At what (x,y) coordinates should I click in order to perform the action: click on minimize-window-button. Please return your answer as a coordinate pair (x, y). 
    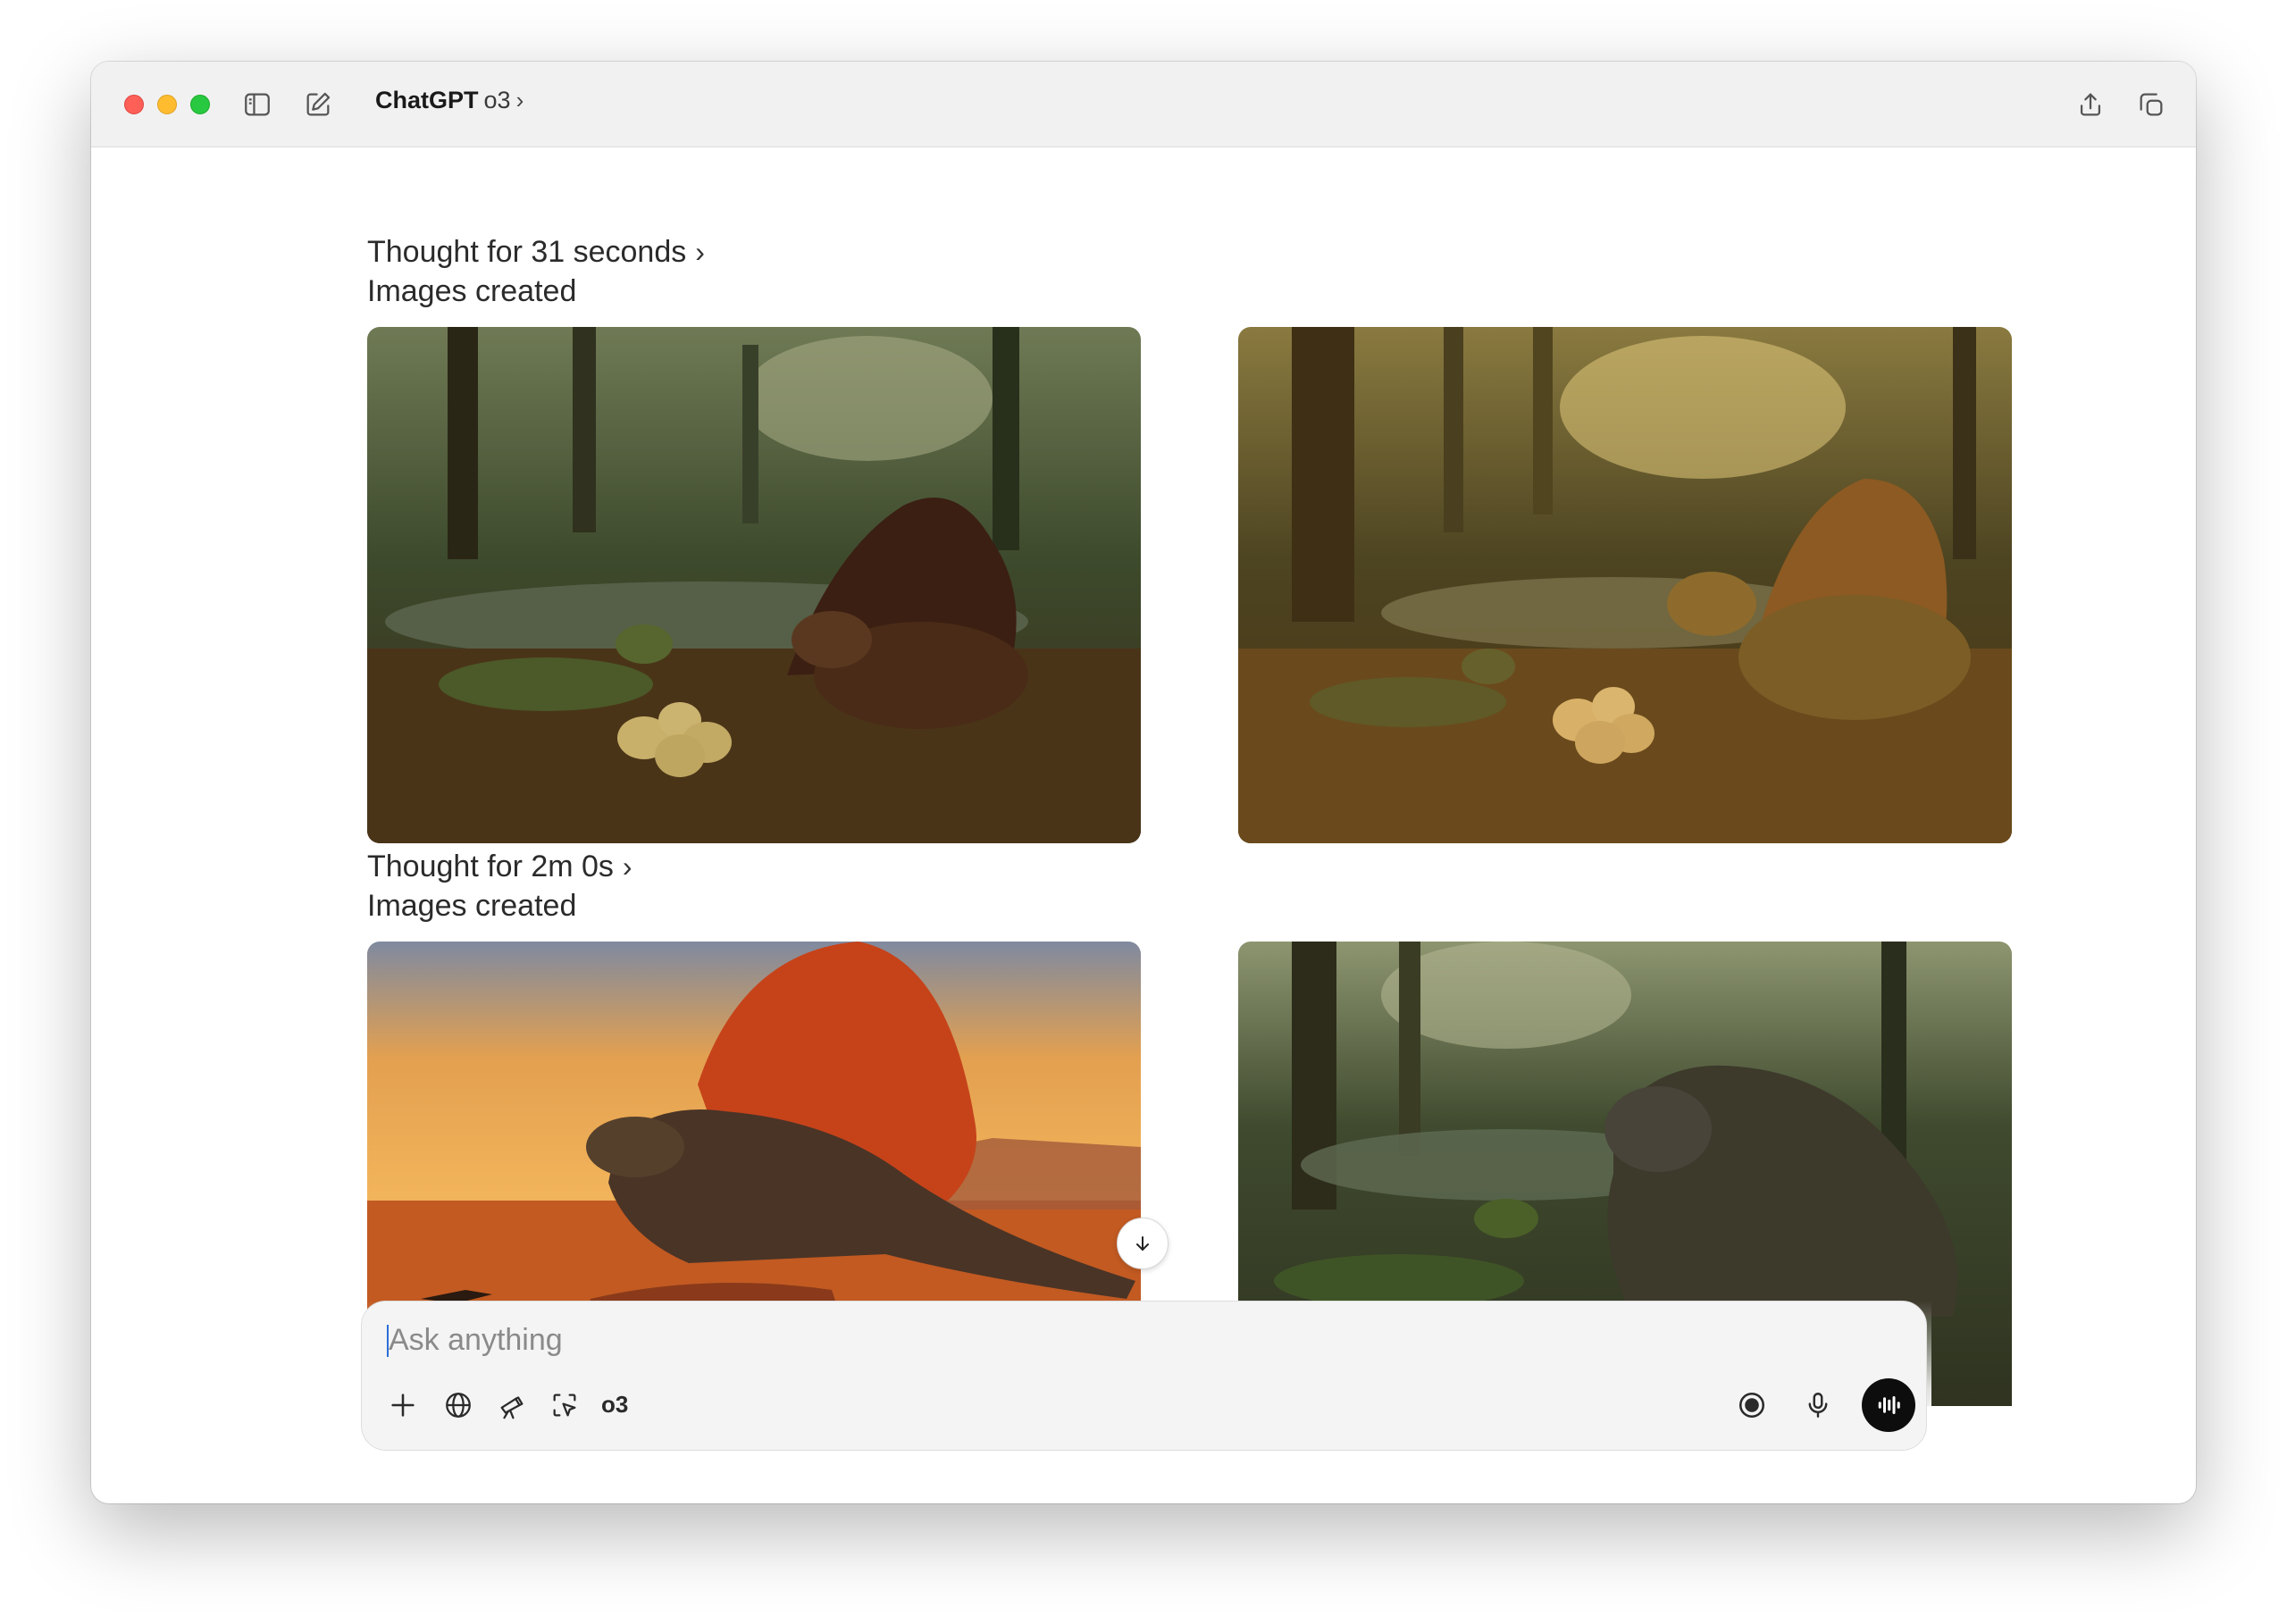
    Looking at the image, I should click on (167, 105).